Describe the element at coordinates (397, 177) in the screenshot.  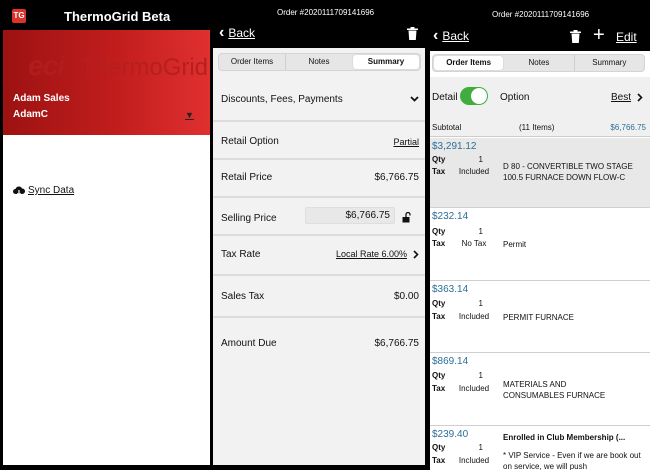
I see `retail-price-value: $6,766.75` at that location.